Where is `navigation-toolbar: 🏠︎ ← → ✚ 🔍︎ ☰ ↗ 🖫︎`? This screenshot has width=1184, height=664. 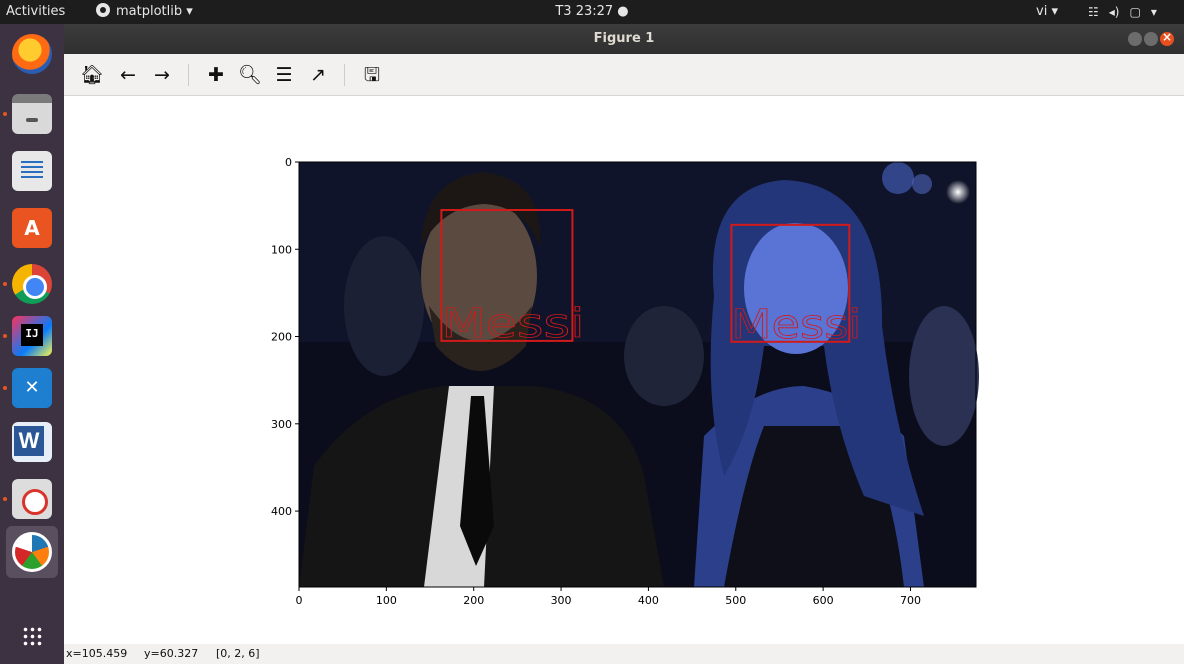 navigation-toolbar: 🏠︎ ← → ✚ 🔍︎ ☰ ↗ 🖫︎ is located at coordinates (624, 75).